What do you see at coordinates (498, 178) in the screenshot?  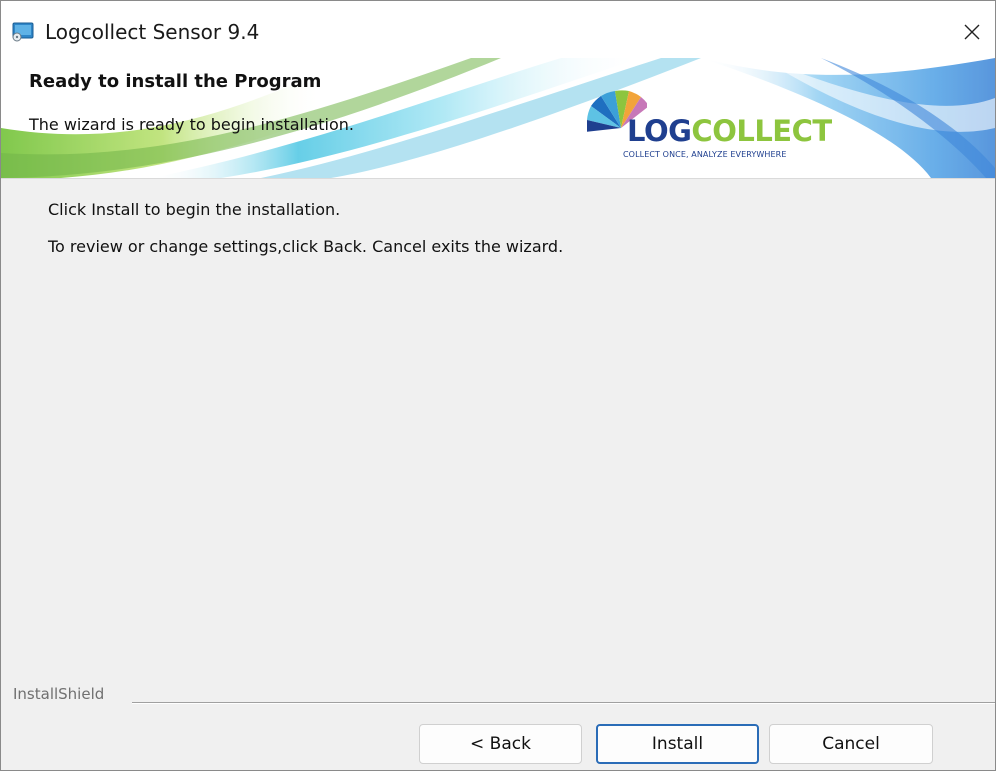 I see `banner-divider` at bounding box center [498, 178].